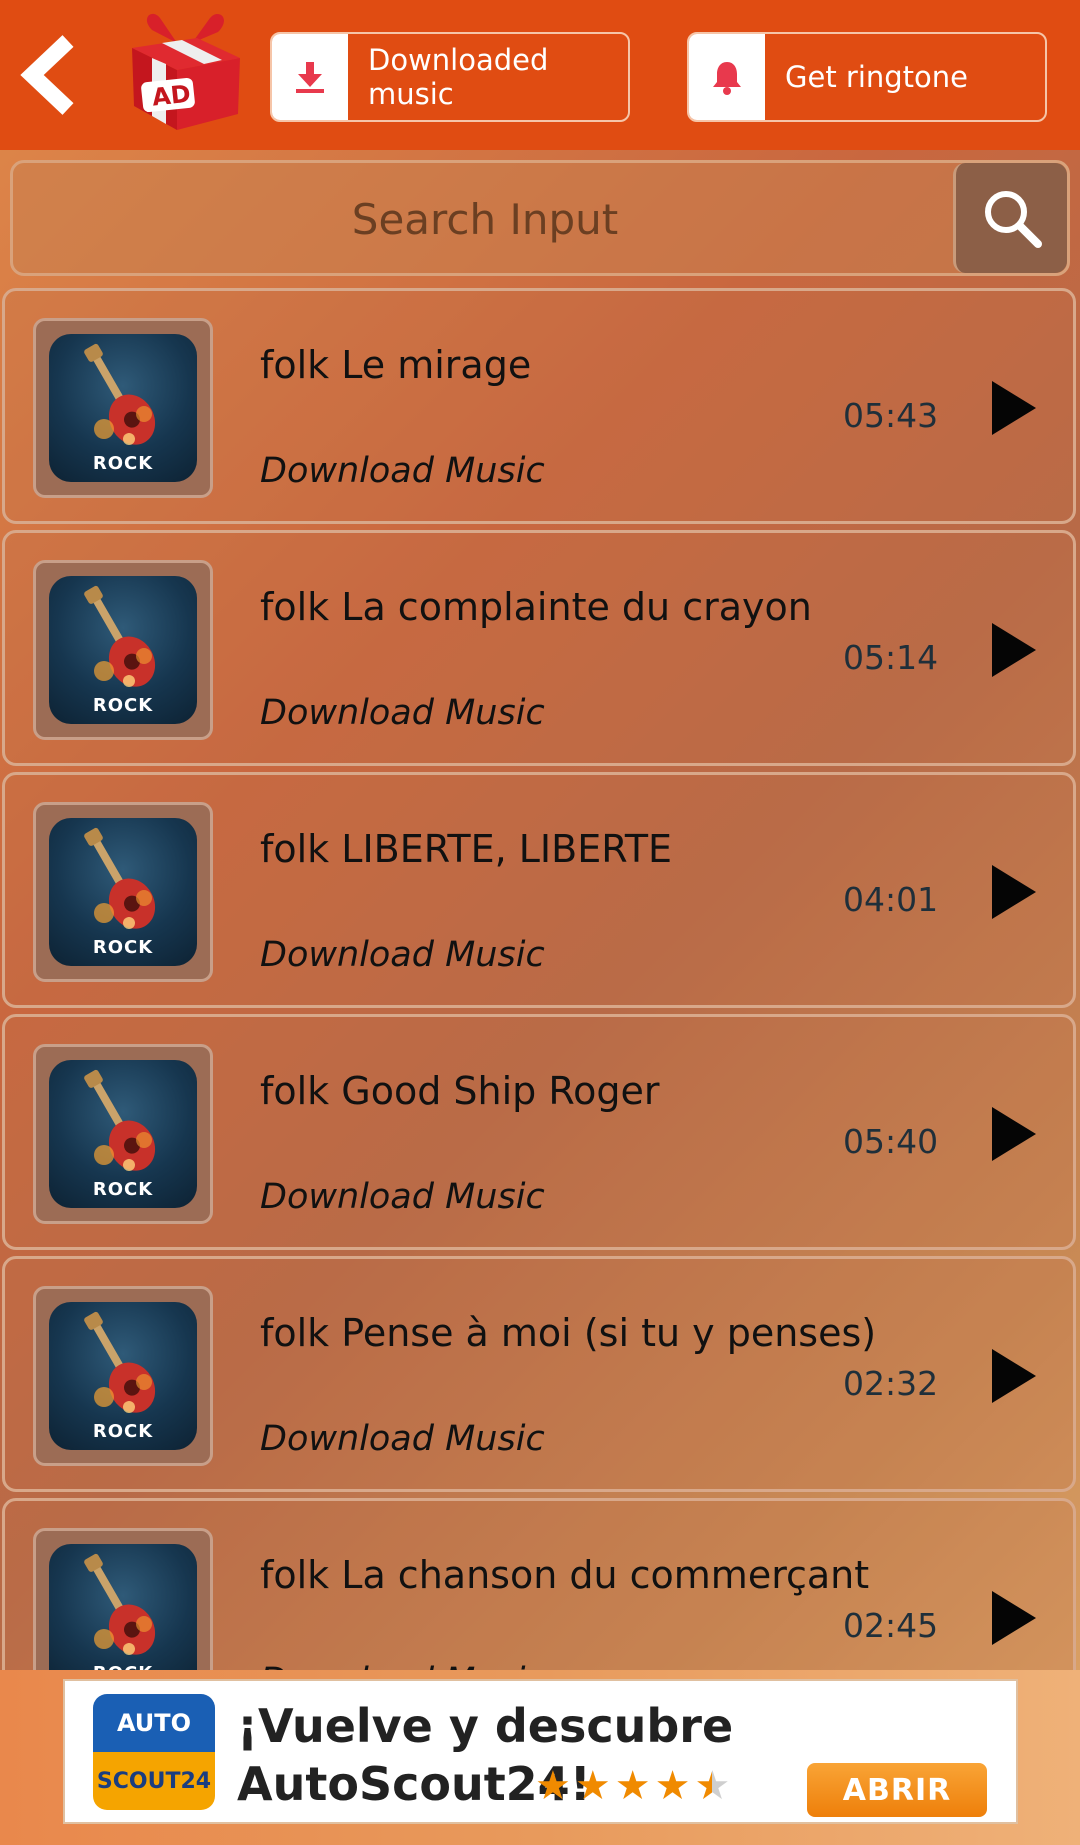  What do you see at coordinates (171, 96) in the screenshot?
I see `ad-gift-label: AD` at bounding box center [171, 96].